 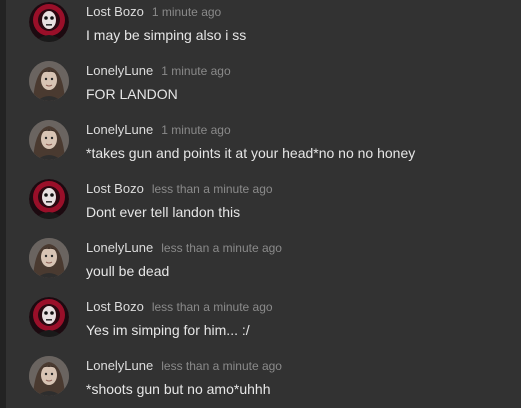 I want to click on message-text: Yes im simping for him... :/, so click(x=168, y=330).